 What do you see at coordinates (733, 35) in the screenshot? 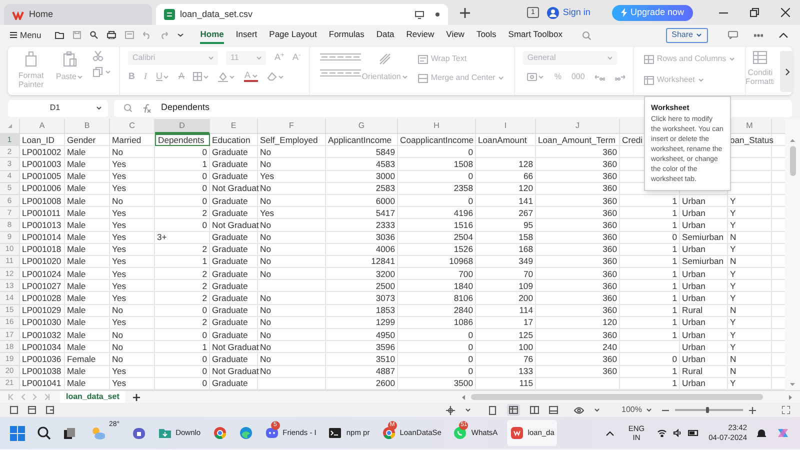
I see `comment-icon` at bounding box center [733, 35].